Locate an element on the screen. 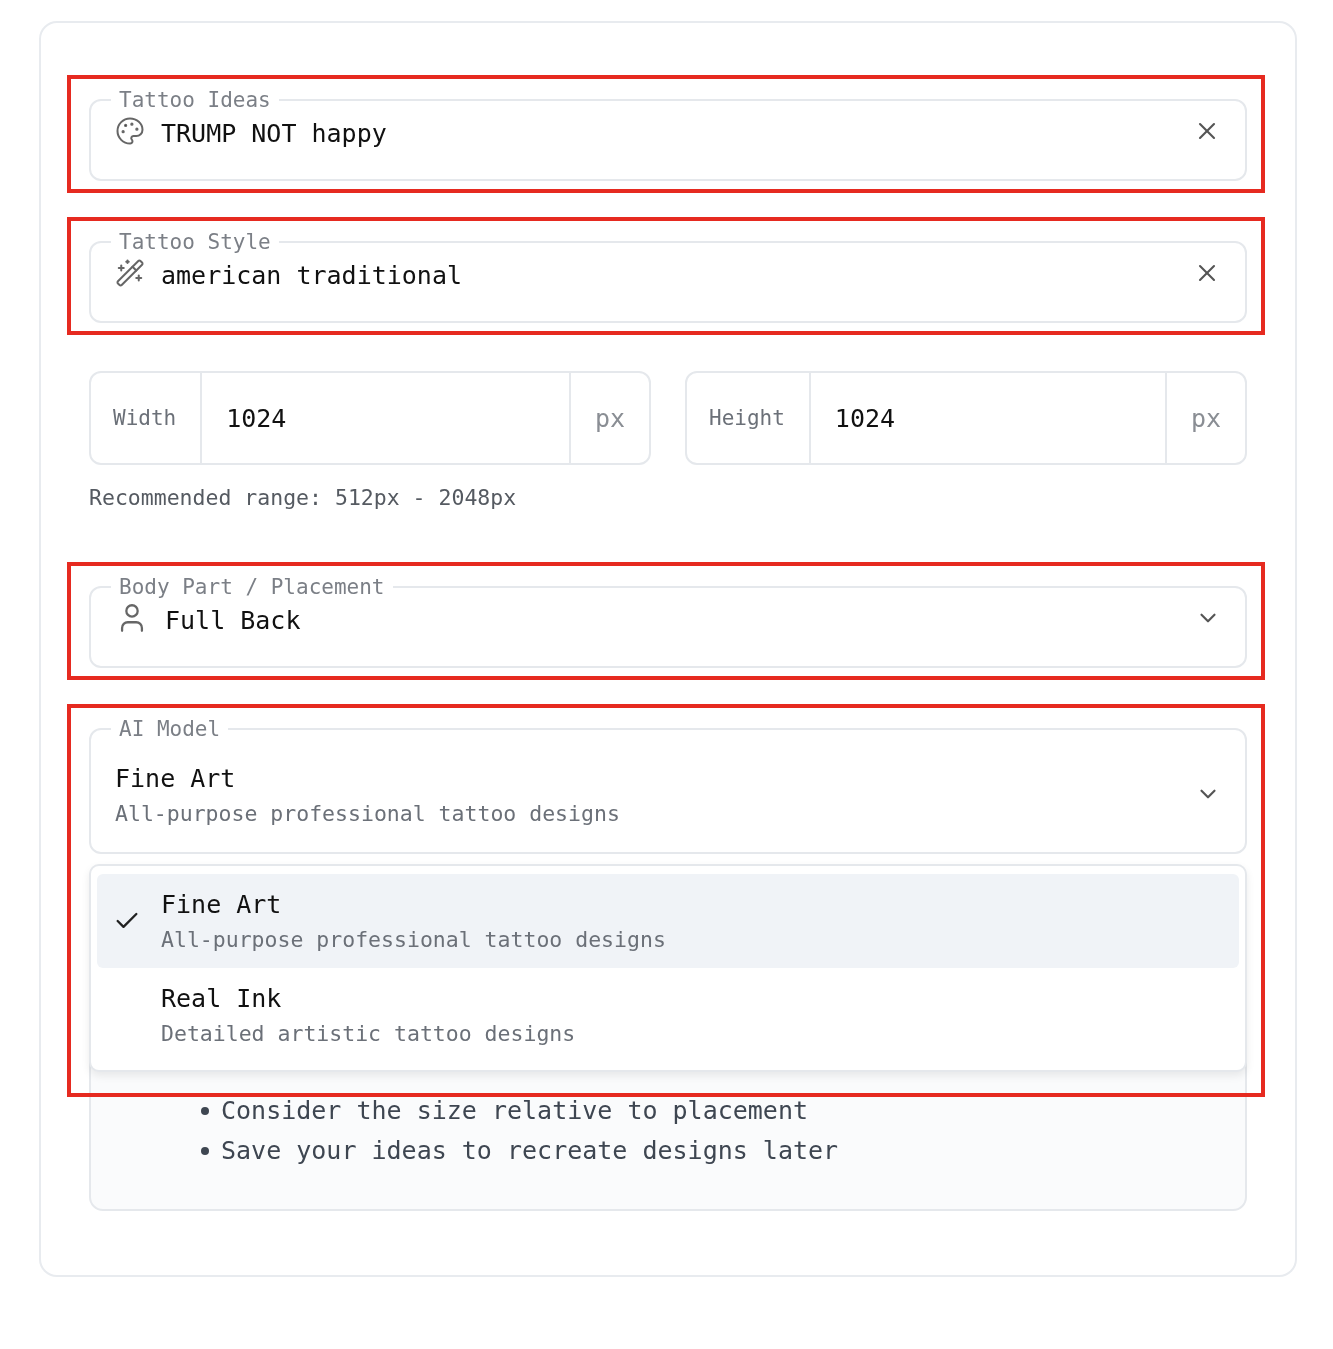 This screenshot has height=1349, width=1333. size-field: Height 1024 px is located at coordinates (966, 418).